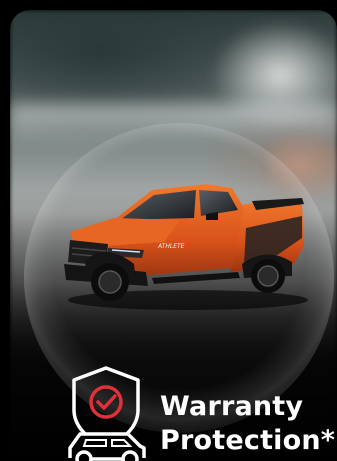  Describe the element at coordinates (247, 424) in the screenshot. I see `card-title: Warranty Protection*` at that location.